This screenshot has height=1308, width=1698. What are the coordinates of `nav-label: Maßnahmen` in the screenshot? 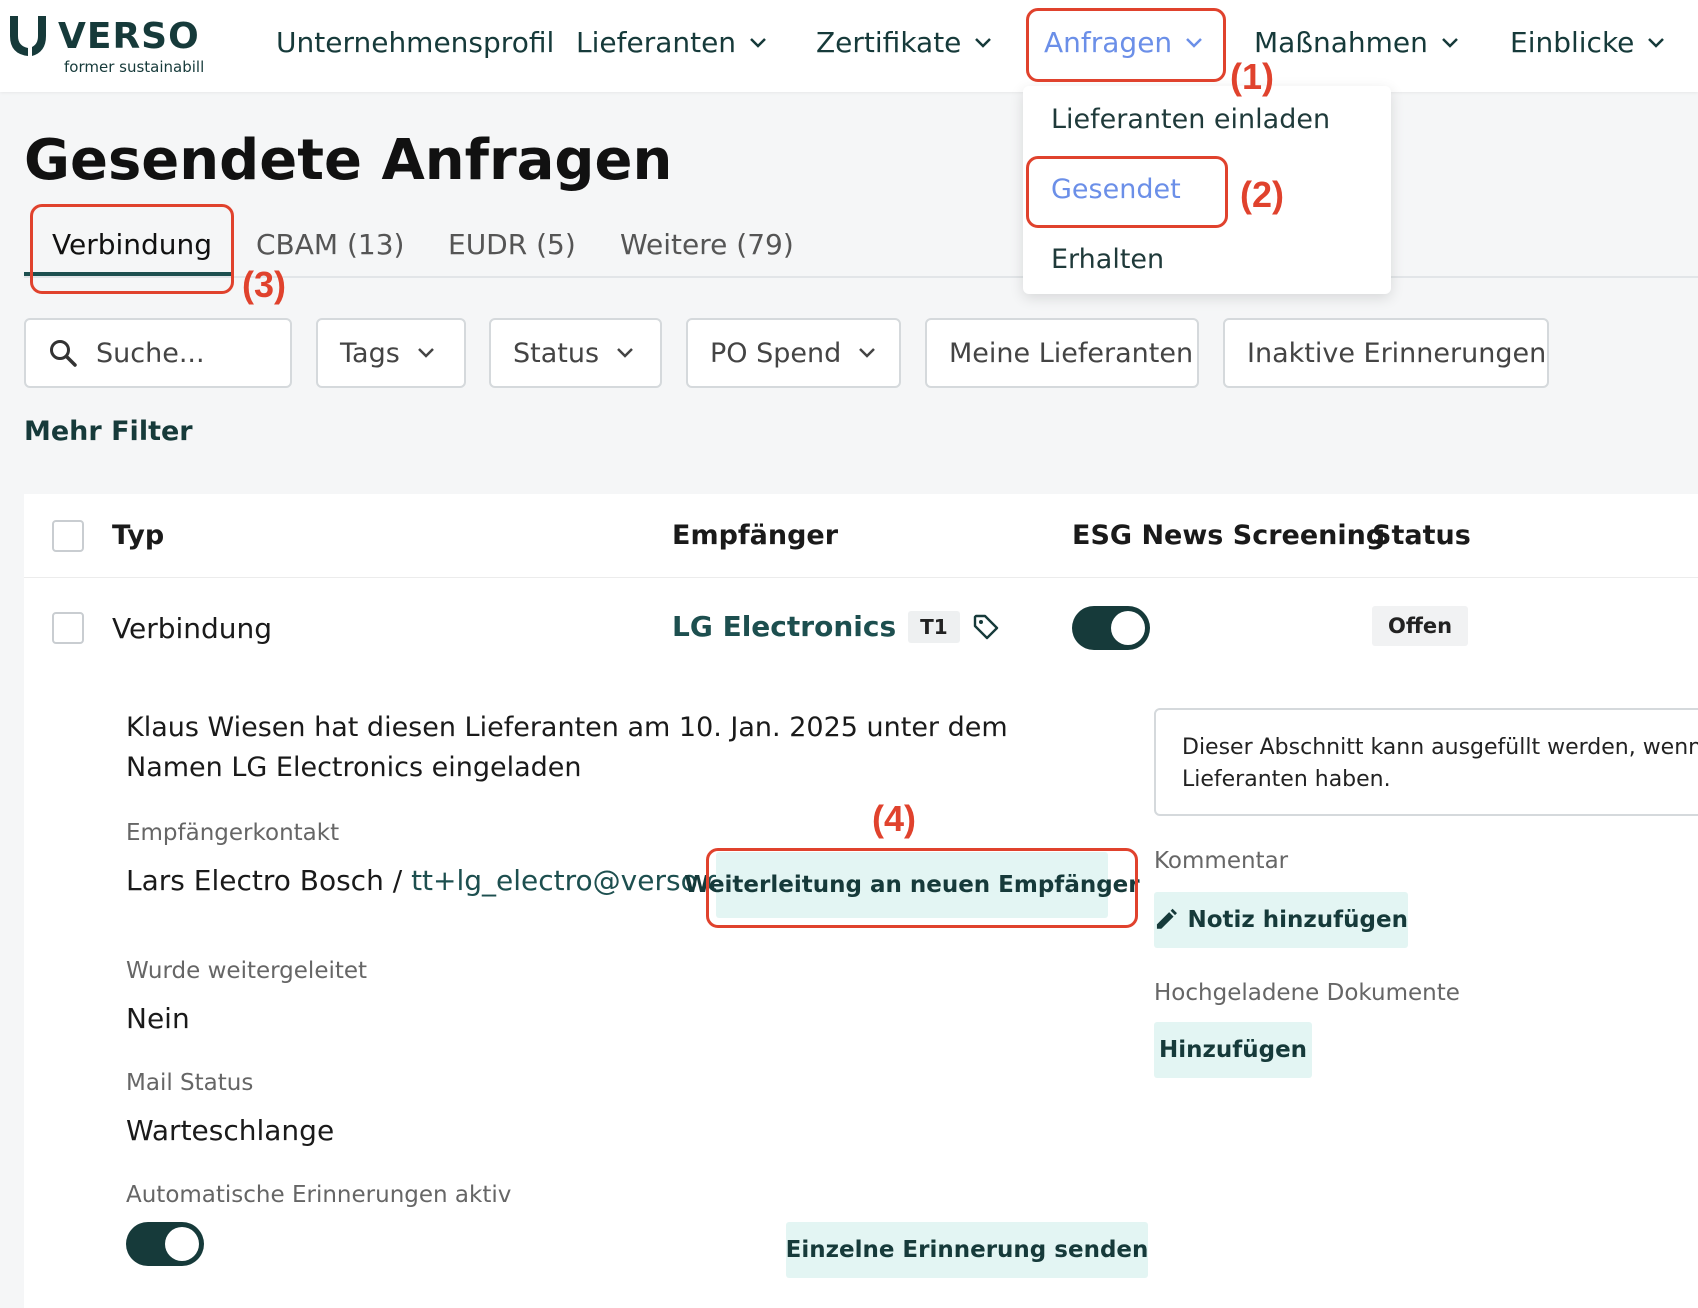 It's located at (1341, 42).